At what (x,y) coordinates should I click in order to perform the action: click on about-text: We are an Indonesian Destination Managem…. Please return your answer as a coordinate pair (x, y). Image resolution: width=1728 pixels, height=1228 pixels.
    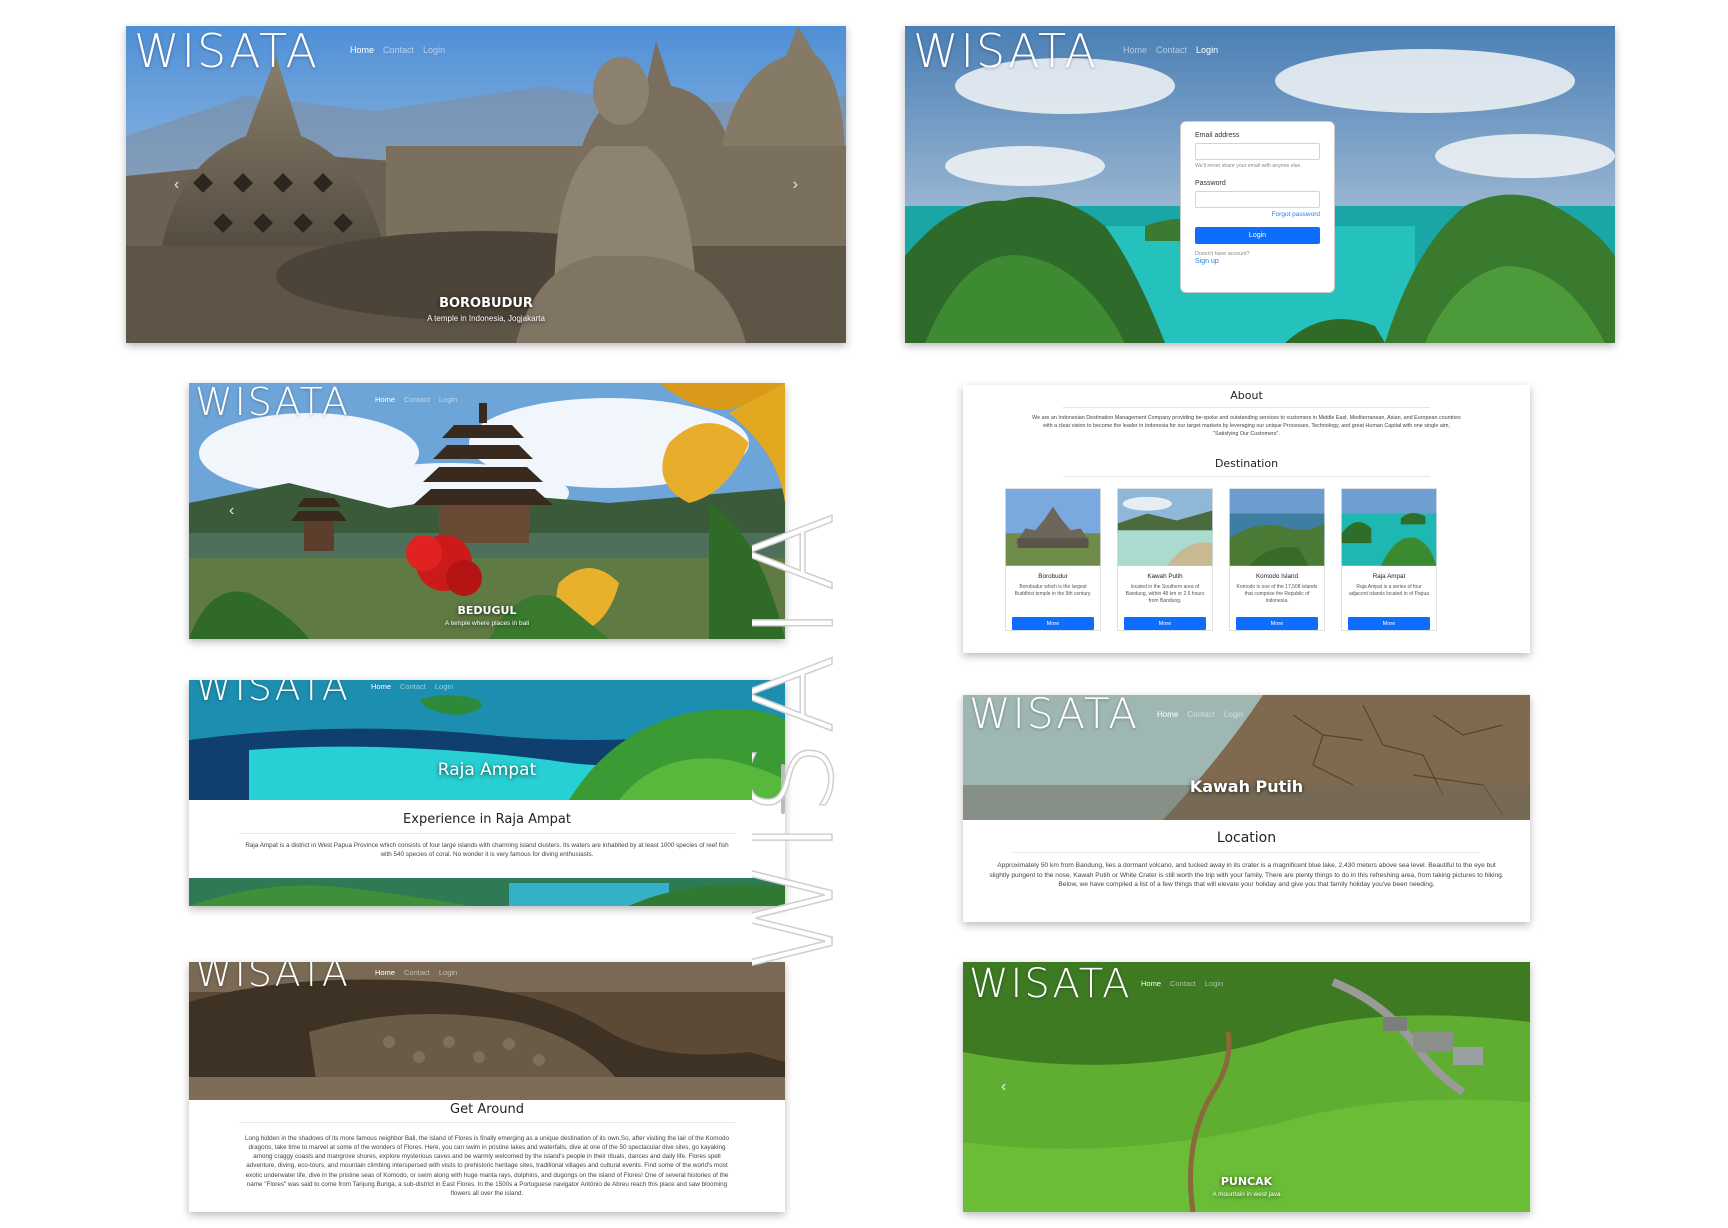
    Looking at the image, I should click on (1246, 426).